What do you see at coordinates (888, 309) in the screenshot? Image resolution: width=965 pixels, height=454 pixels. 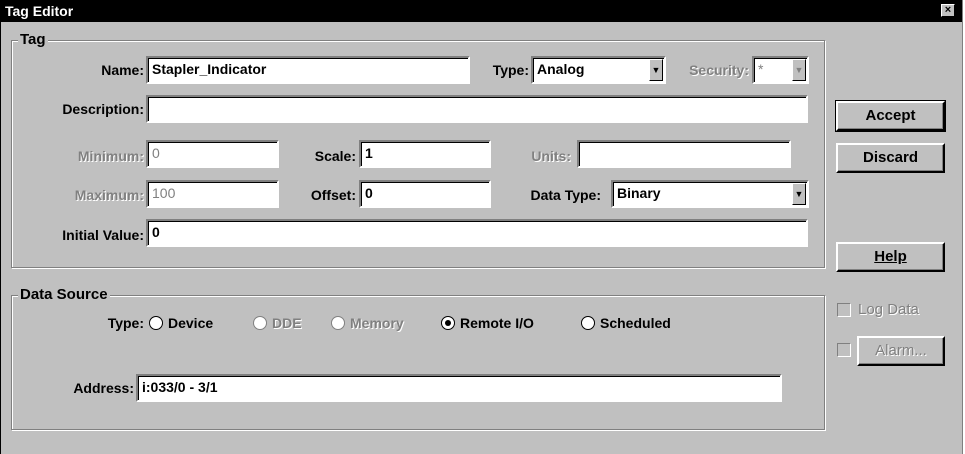 I see `log-data-label: Log Data` at bounding box center [888, 309].